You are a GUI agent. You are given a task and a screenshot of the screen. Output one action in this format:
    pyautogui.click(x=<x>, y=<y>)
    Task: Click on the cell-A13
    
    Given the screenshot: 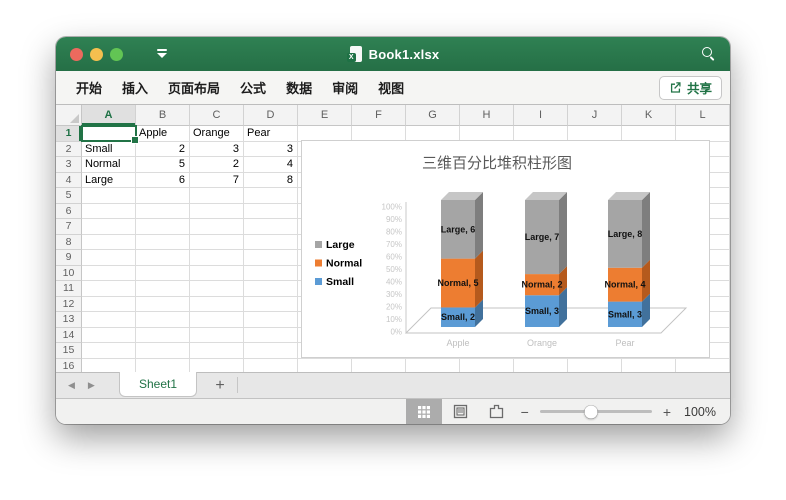 What is the action you would take?
    pyautogui.click(x=109, y=320)
    